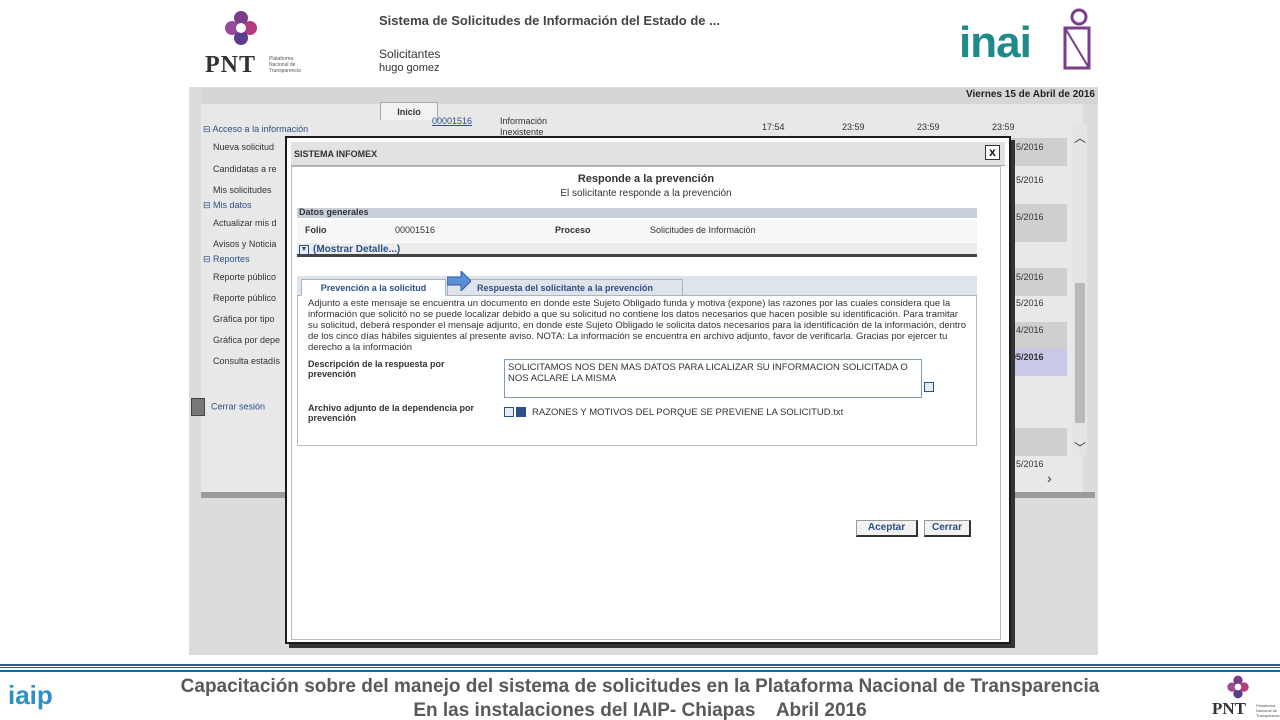  Describe the element at coordinates (198, 407) in the screenshot. I see `door-icon` at that location.